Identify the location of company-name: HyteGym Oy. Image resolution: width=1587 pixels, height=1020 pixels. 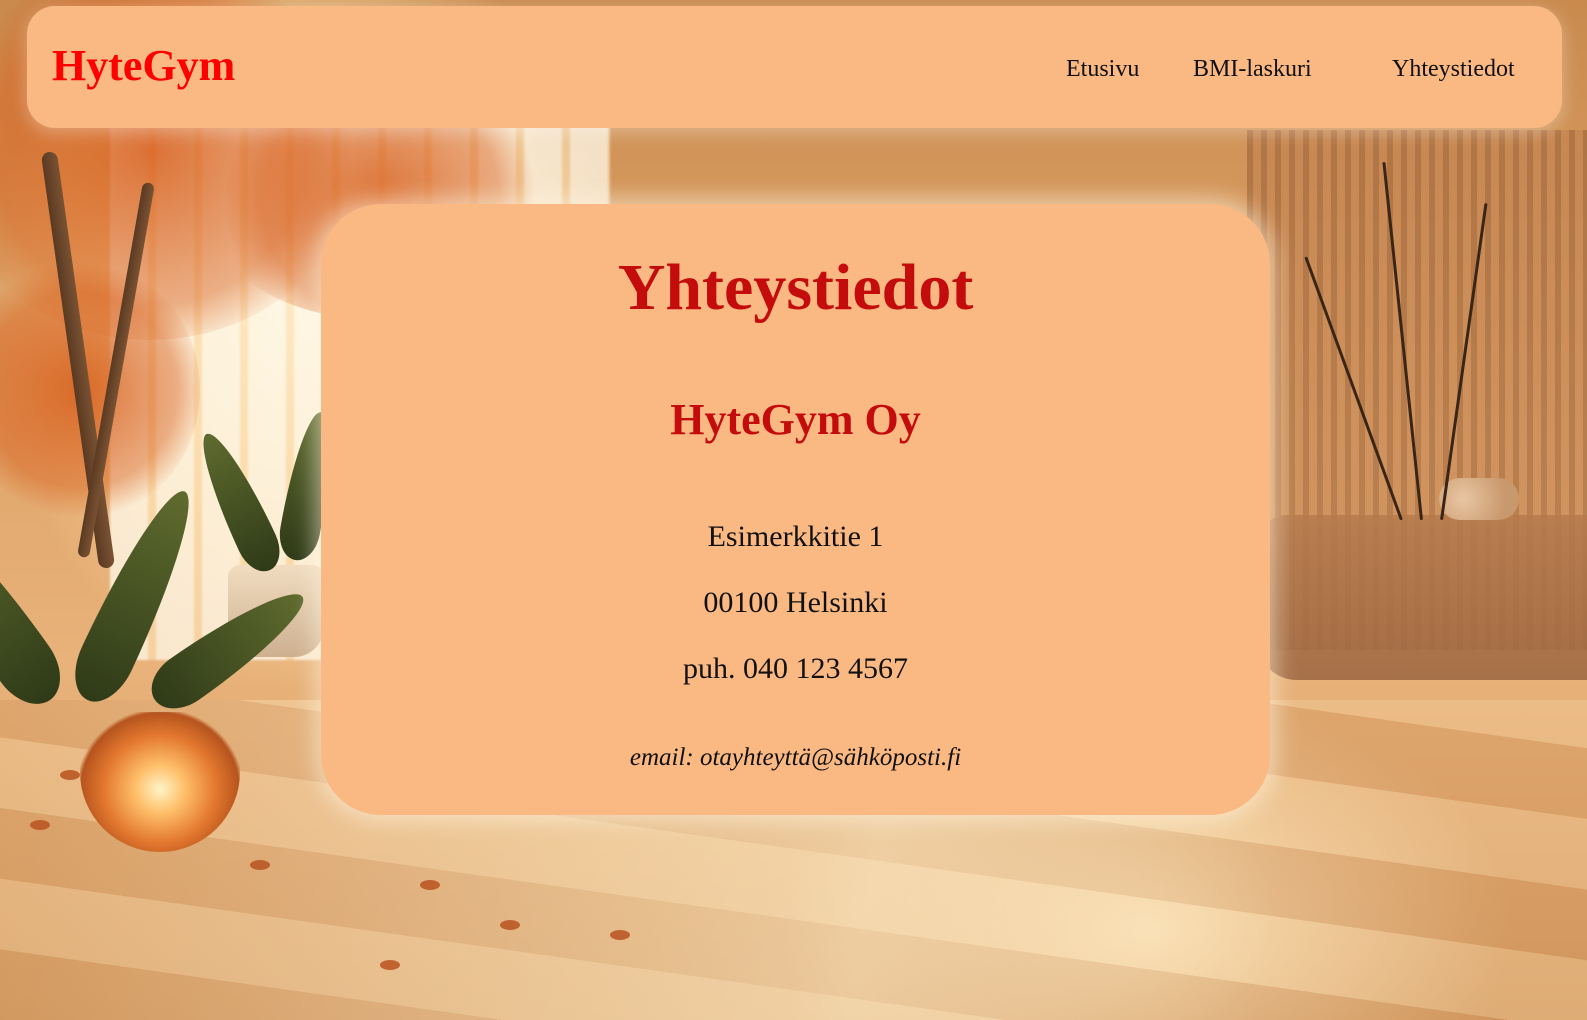
(795, 419).